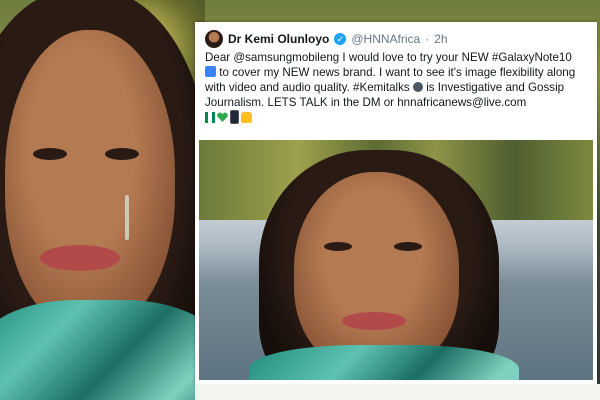 This screenshot has width=600, height=400. What do you see at coordinates (234, 117) in the screenshot?
I see `mobile-phone-icon` at bounding box center [234, 117].